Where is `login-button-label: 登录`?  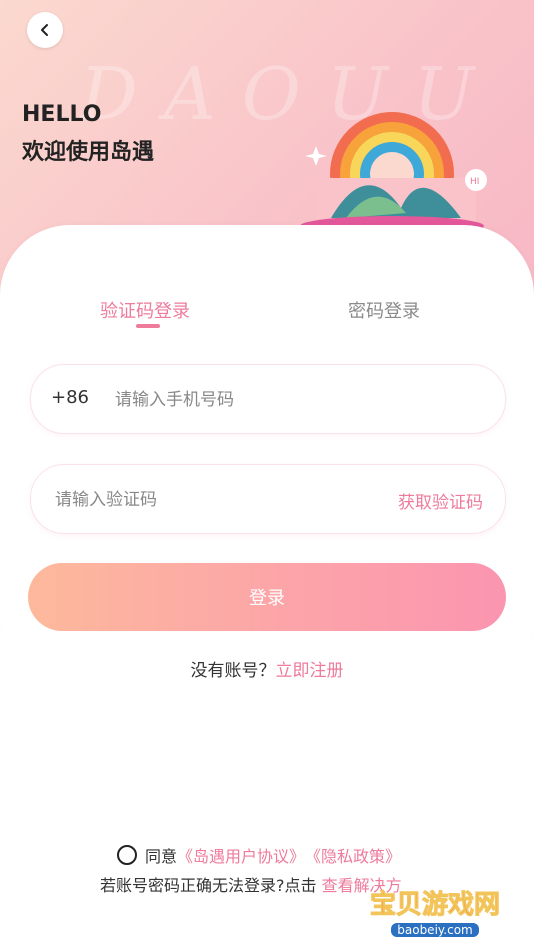
login-button-label: 登录 is located at coordinates (267, 598).